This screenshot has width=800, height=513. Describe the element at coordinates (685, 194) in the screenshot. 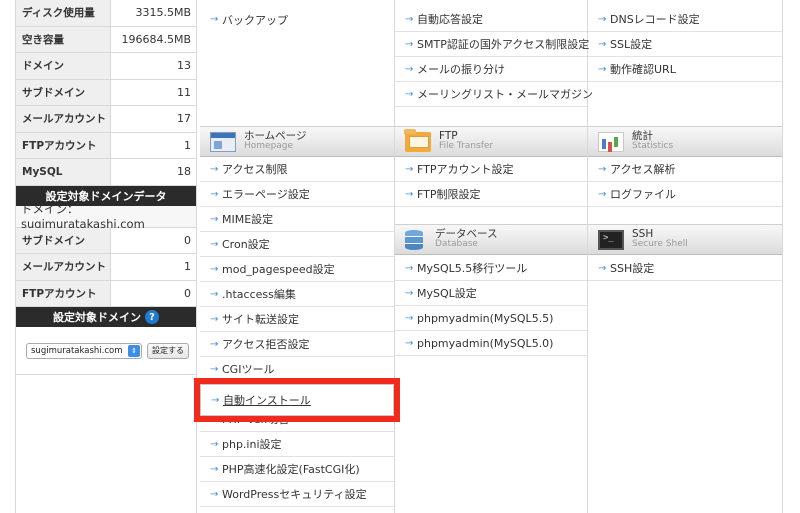

I see `menu-item-log-files: → ログファイル` at that location.